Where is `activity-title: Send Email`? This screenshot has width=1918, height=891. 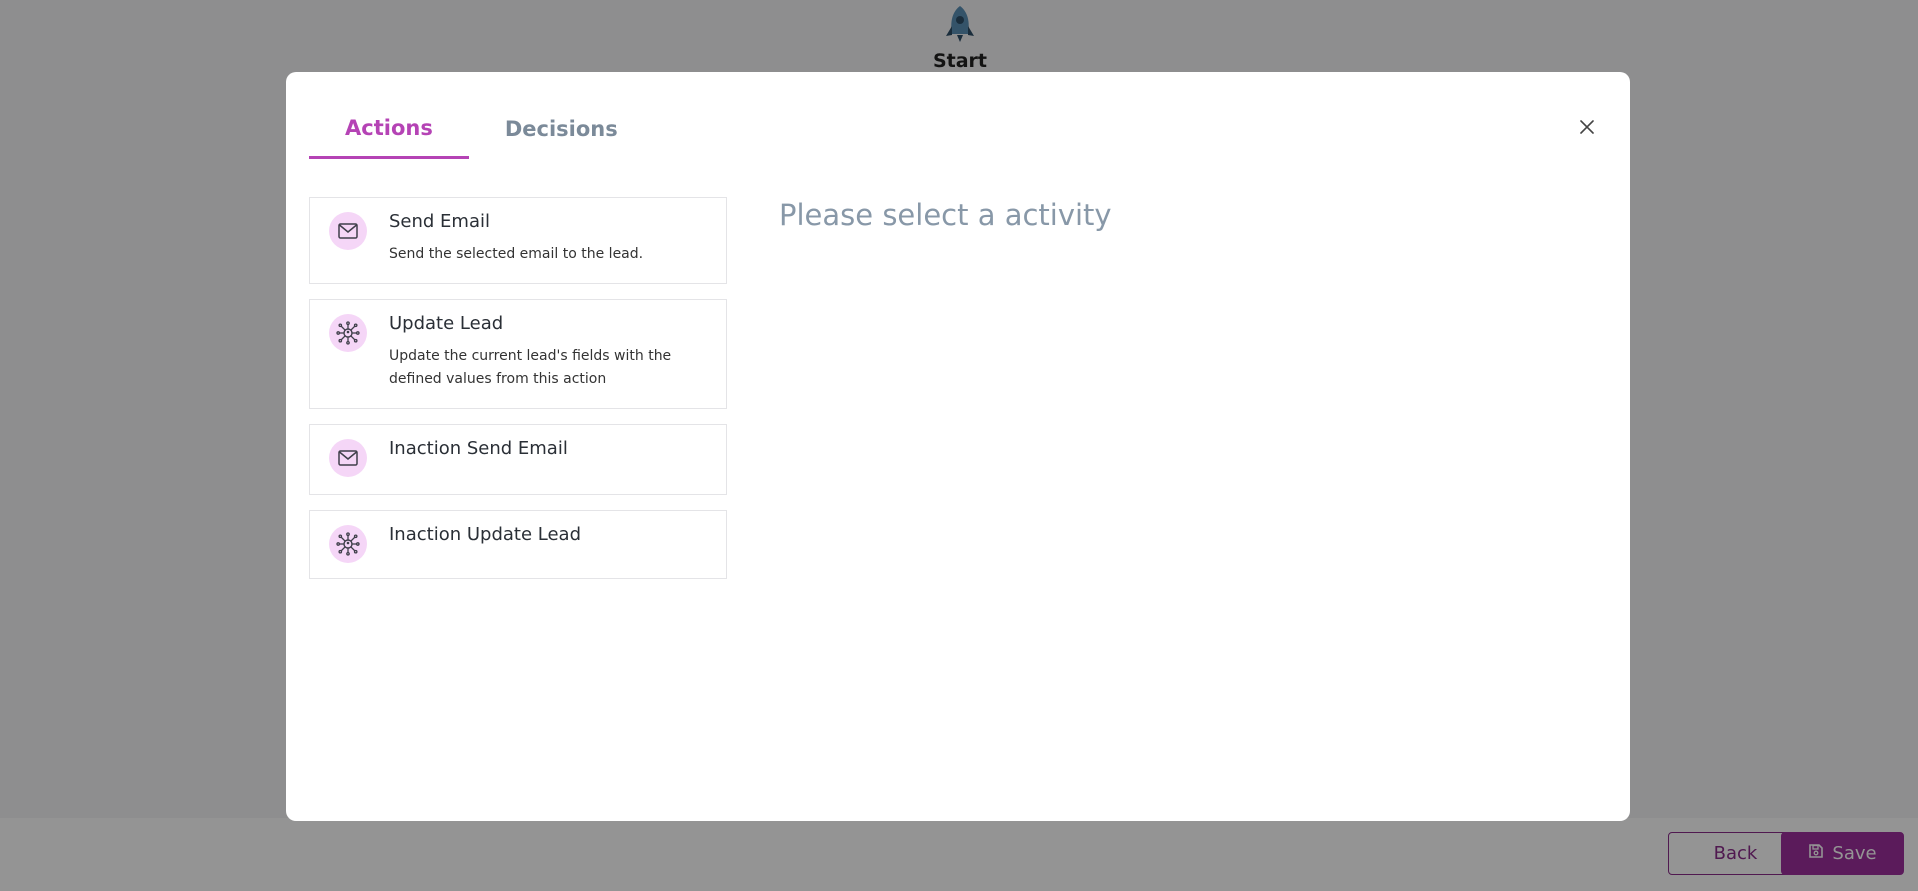 activity-title: Send Email is located at coordinates (439, 221).